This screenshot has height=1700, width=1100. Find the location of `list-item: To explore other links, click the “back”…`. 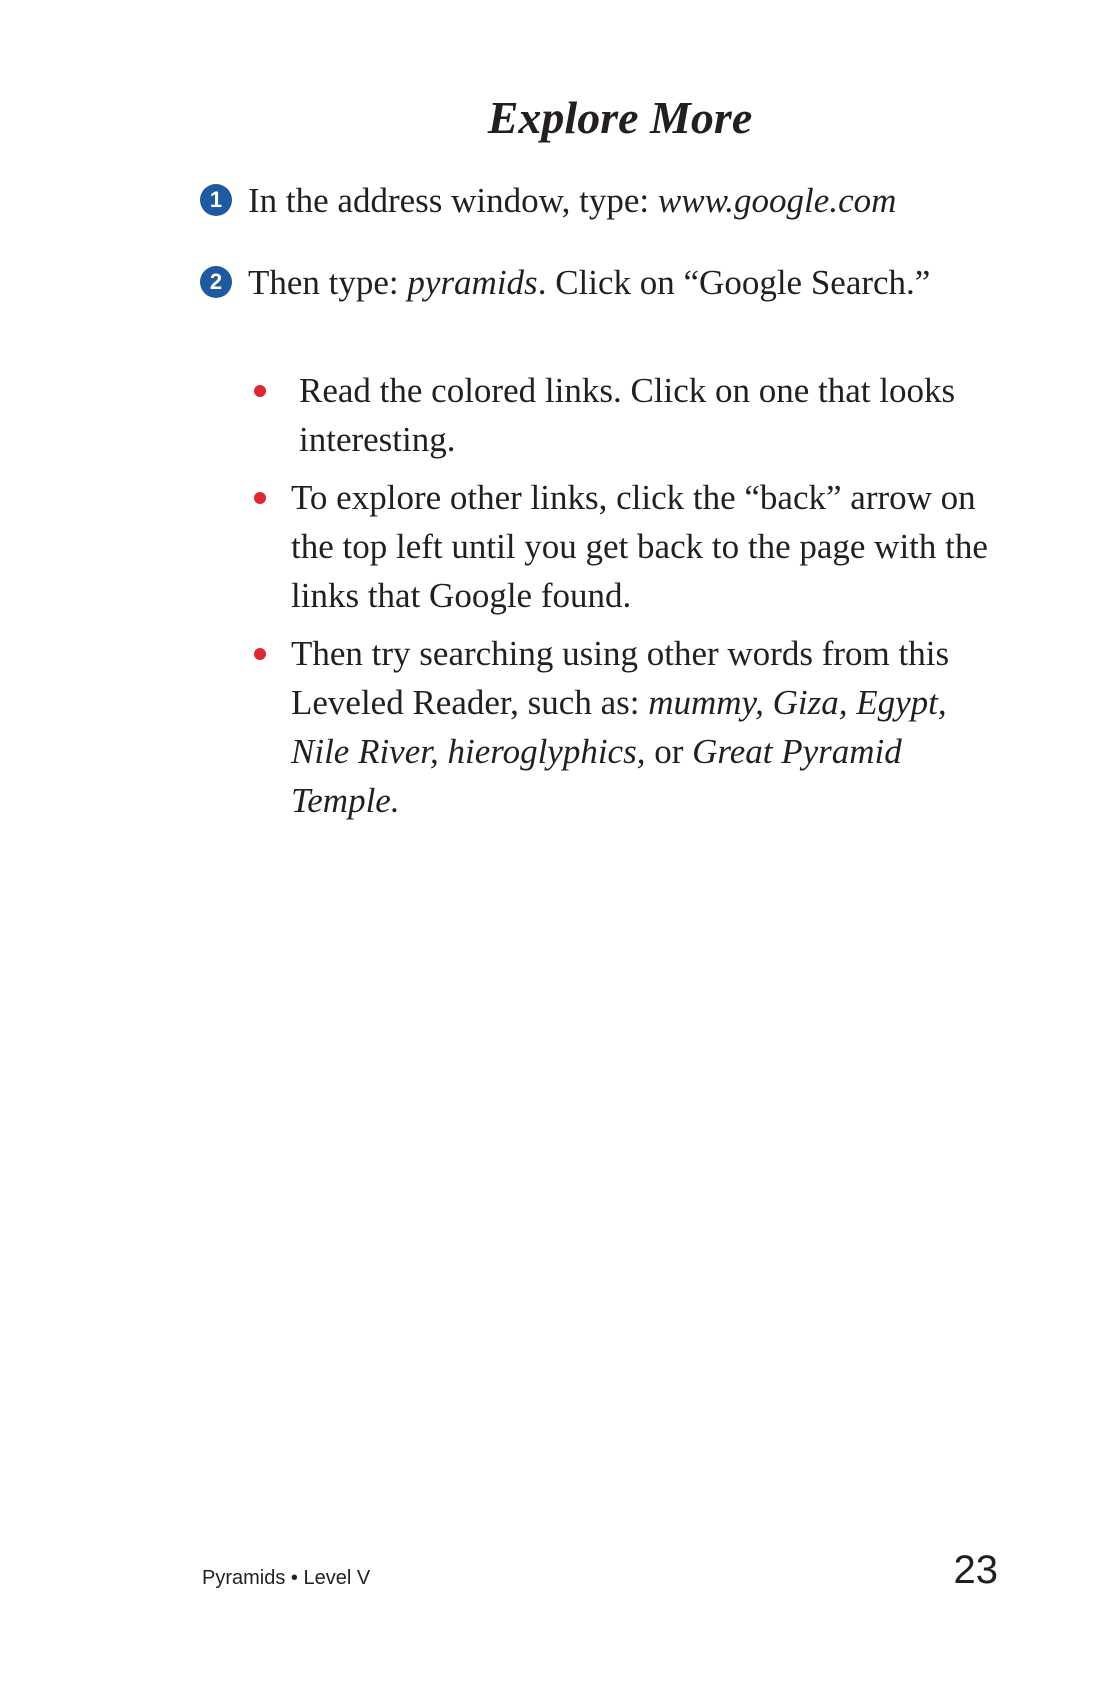

list-item: To explore other links, click the “back”… is located at coordinates (630, 546).